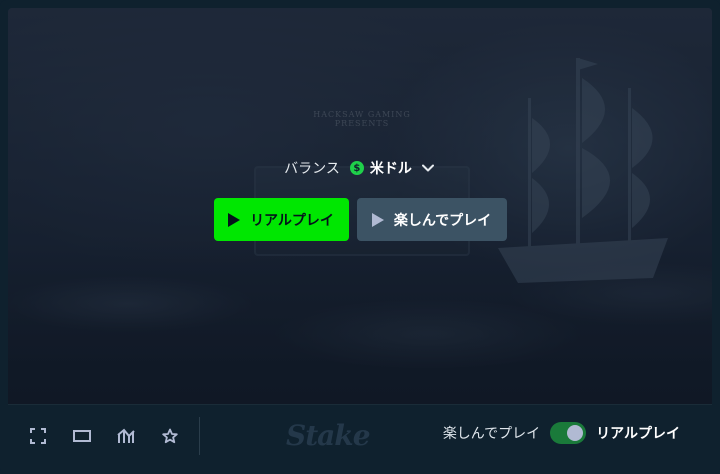 The width and height of the screenshot is (720, 474). I want to click on real-mode-label: リアルプレイ, so click(638, 434).